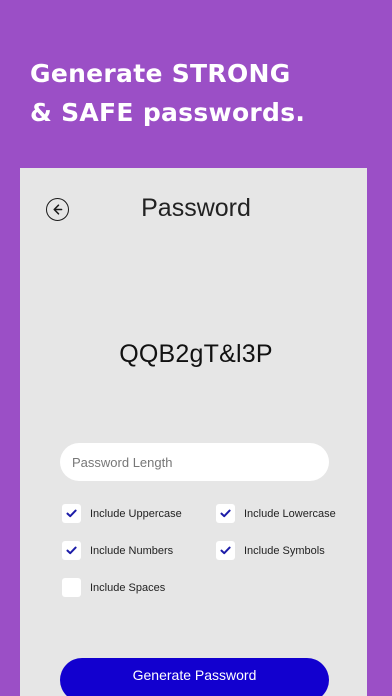 Image resolution: width=392 pixels, height=696 pixels. I want to click on lowercase-checkbox, so click(225, 513).